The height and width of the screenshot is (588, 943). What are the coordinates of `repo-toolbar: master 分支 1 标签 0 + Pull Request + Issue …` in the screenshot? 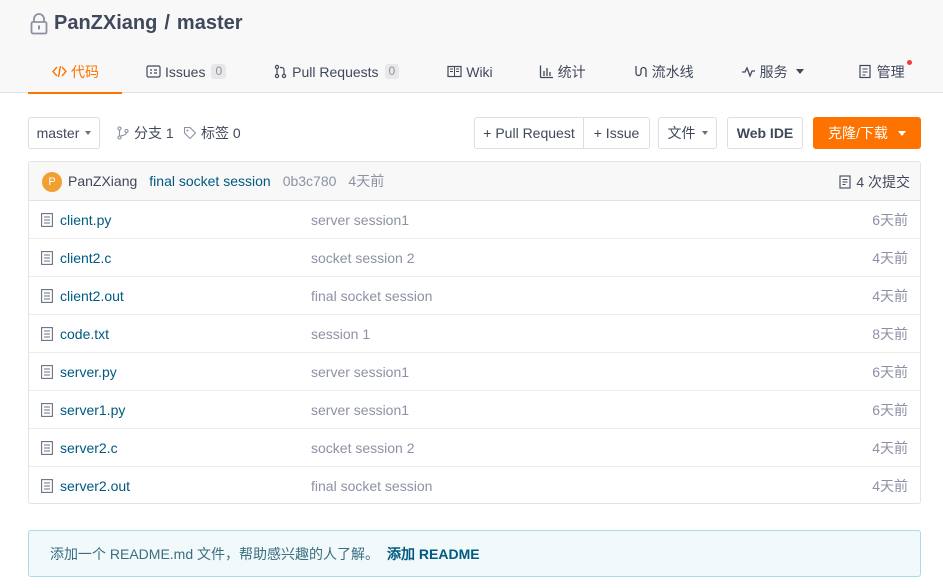 It's located at (474, 133).